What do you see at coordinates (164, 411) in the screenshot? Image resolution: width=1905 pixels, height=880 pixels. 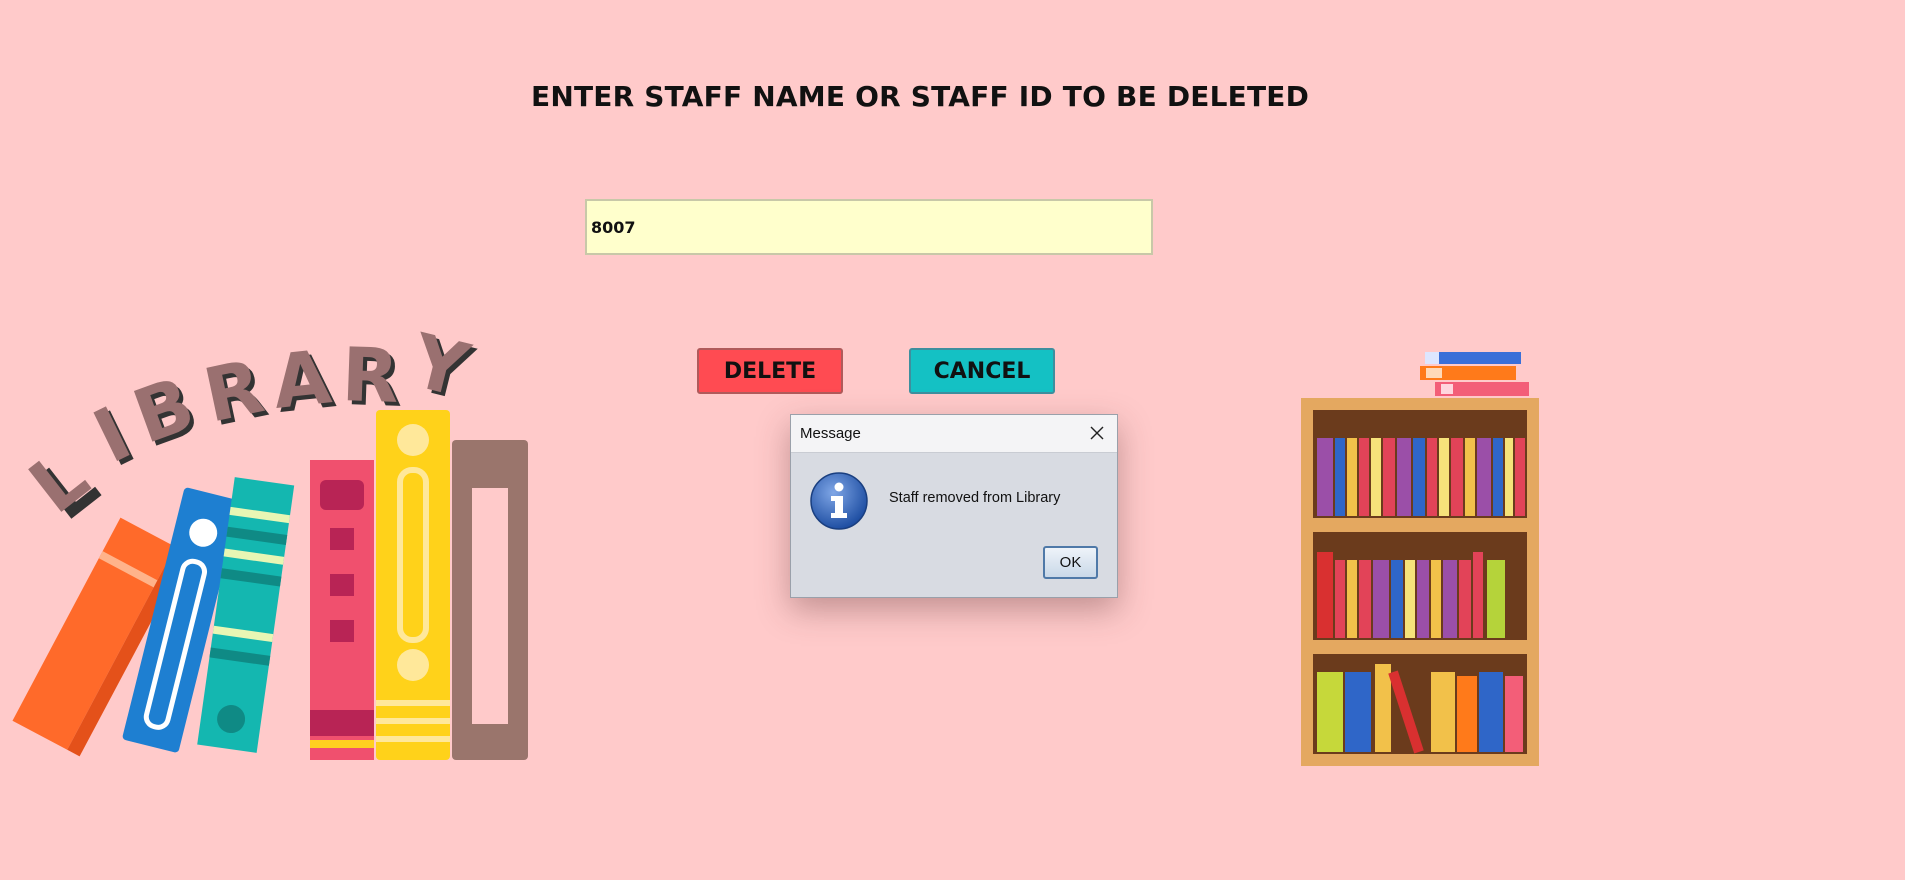 I see `svg-text: B` at bounding box center [164, 411].